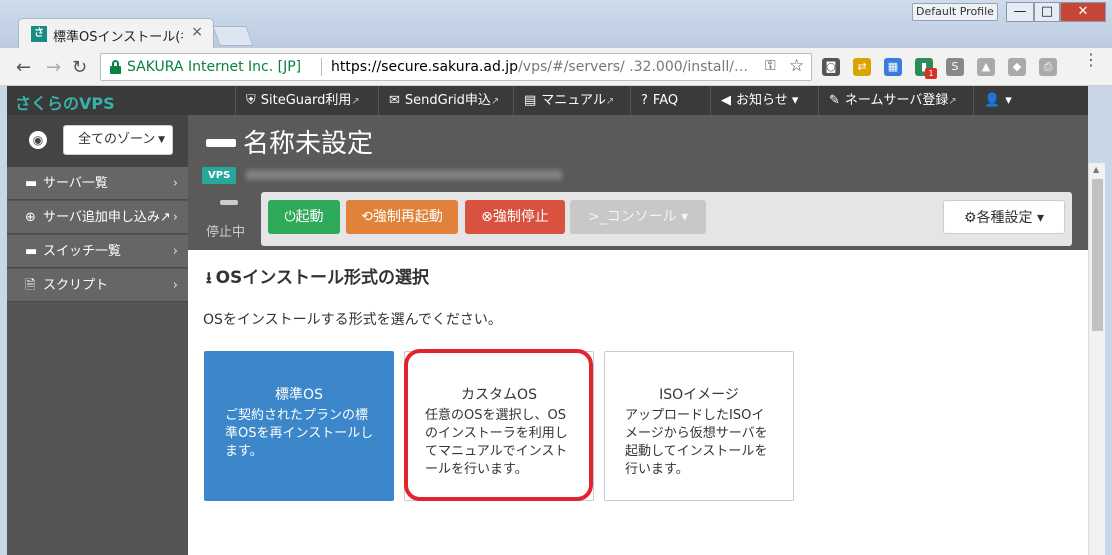 This screenshot has width=1112, height=555. I want to click on sidebar-item-label: サーバ一覧, so click(75, 183).